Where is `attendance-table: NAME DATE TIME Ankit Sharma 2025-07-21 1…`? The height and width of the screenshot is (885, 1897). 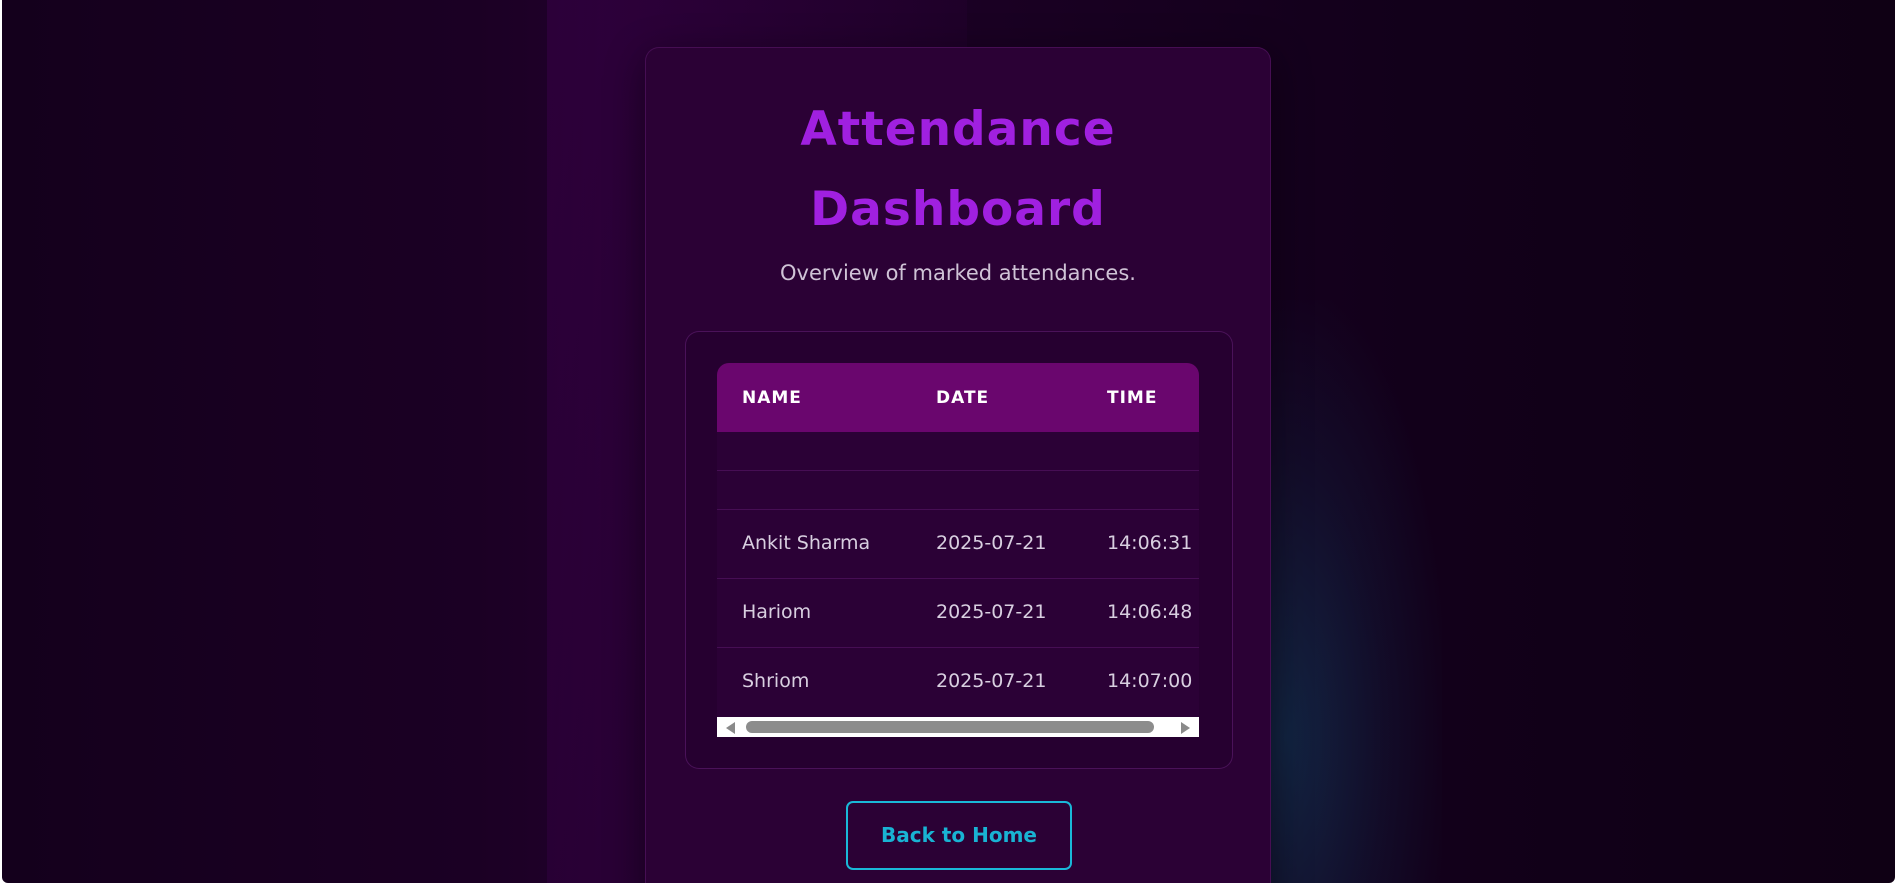
attendance-table: NAME DATE TIME Ankit Sharma 2025-07-21 1… is located at coordinates (958, 550).